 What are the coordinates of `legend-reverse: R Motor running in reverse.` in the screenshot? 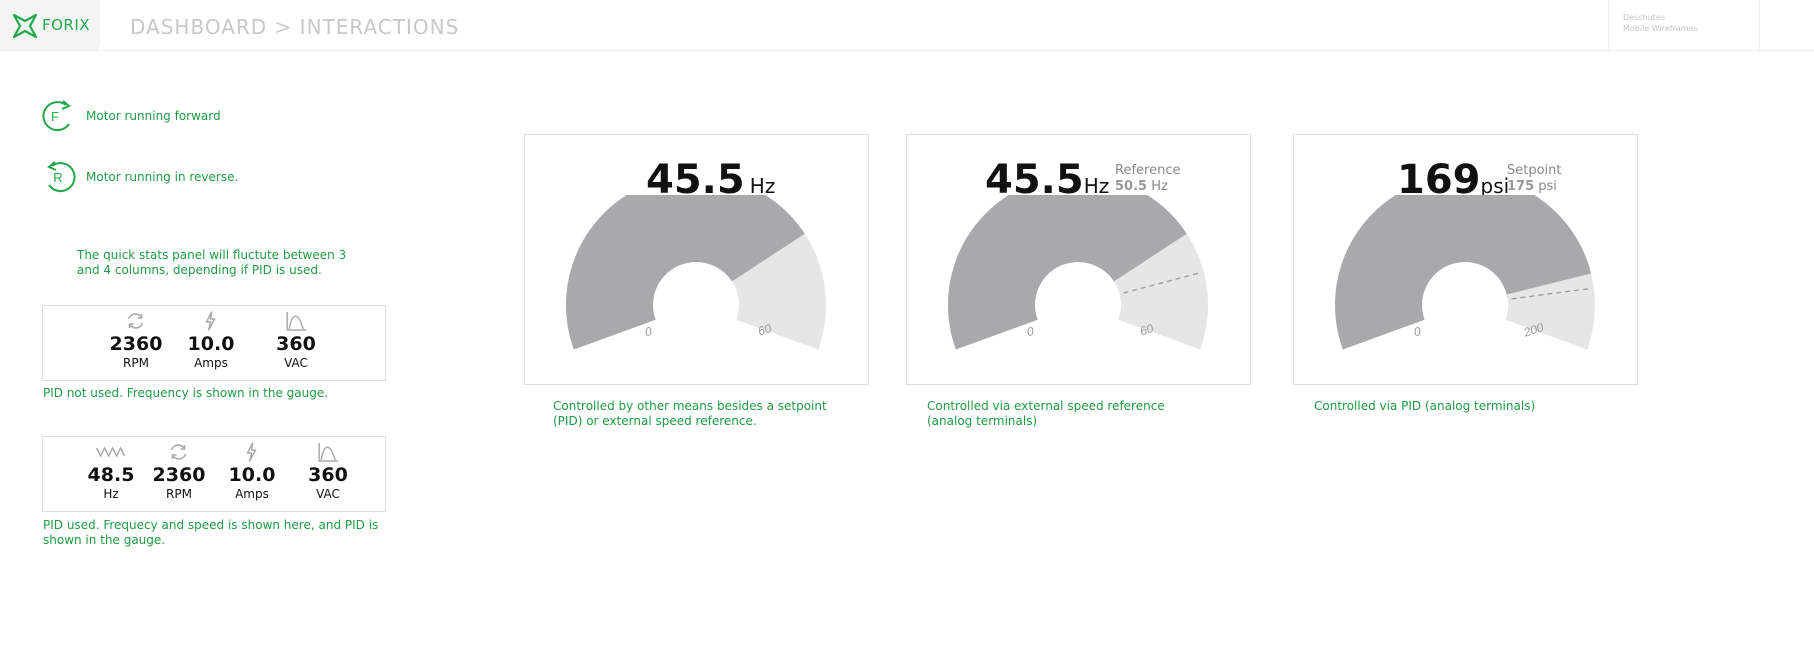 It's located at (139, 177).